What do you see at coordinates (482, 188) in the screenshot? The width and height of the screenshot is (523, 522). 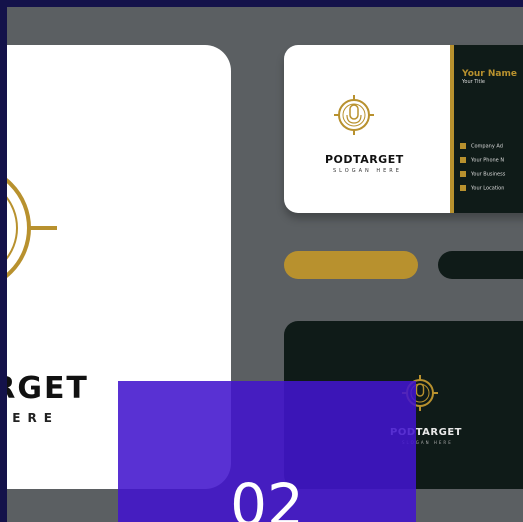 I see `contact-line: Your Location` at bounding box center [482, 188].